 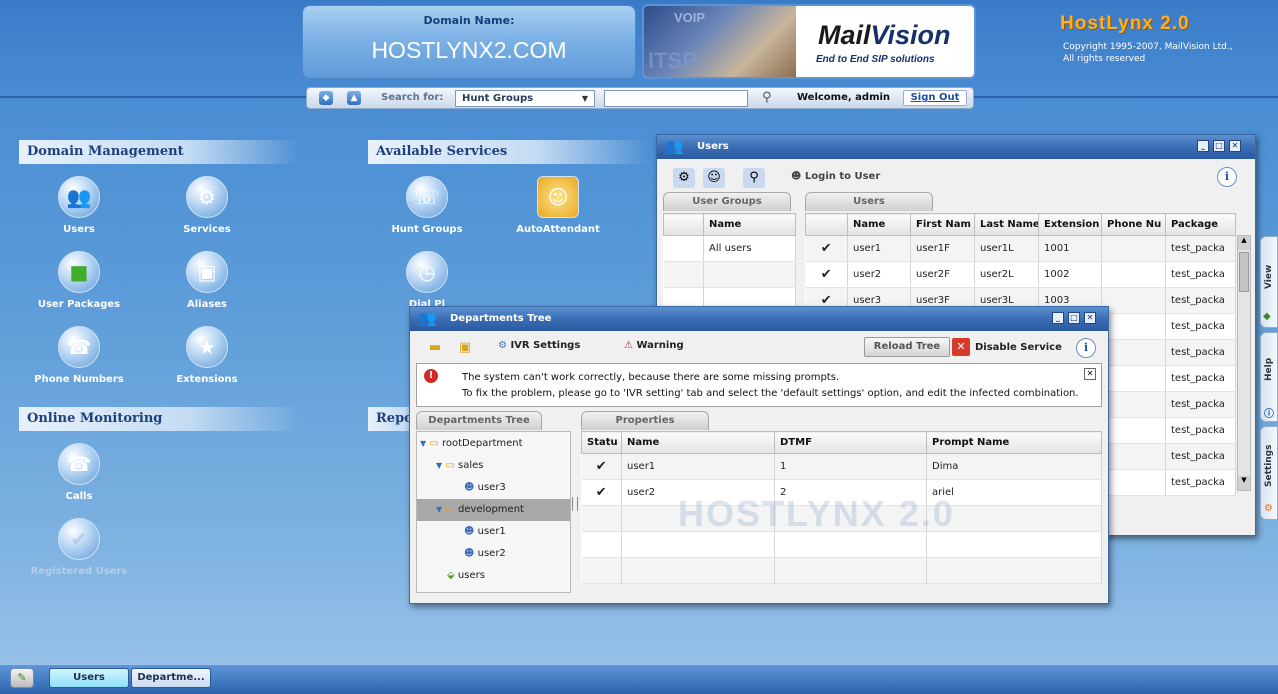 What do you see at coordinates (525, 98) in the screenshot?
I see `search-type-select: Hunt Groups ▼` at bounding box center [525, 98].